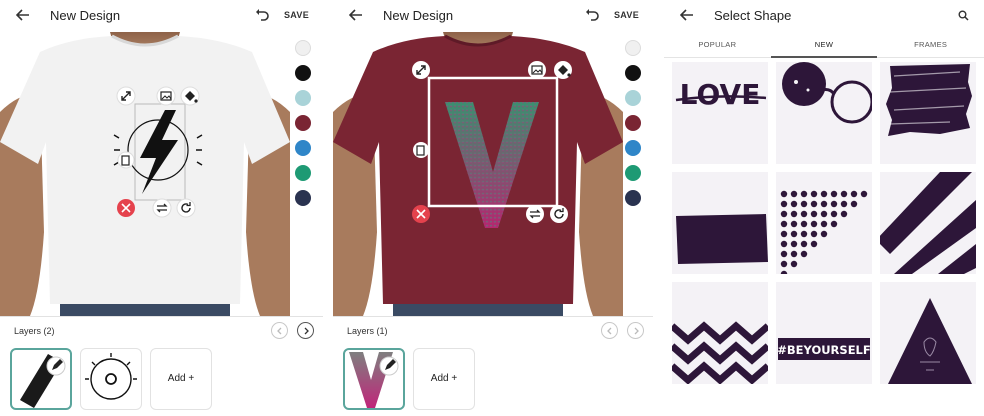  I want to click on beyourself-text: #BEYOURSELF, so click(823, 350).